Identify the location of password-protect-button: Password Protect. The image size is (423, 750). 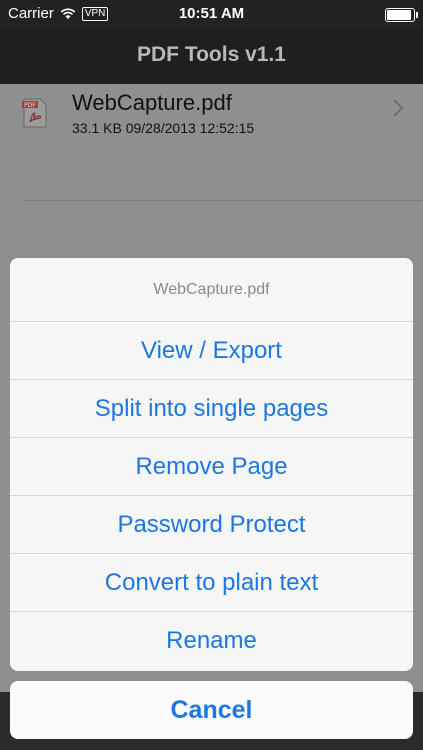
(211, 525).